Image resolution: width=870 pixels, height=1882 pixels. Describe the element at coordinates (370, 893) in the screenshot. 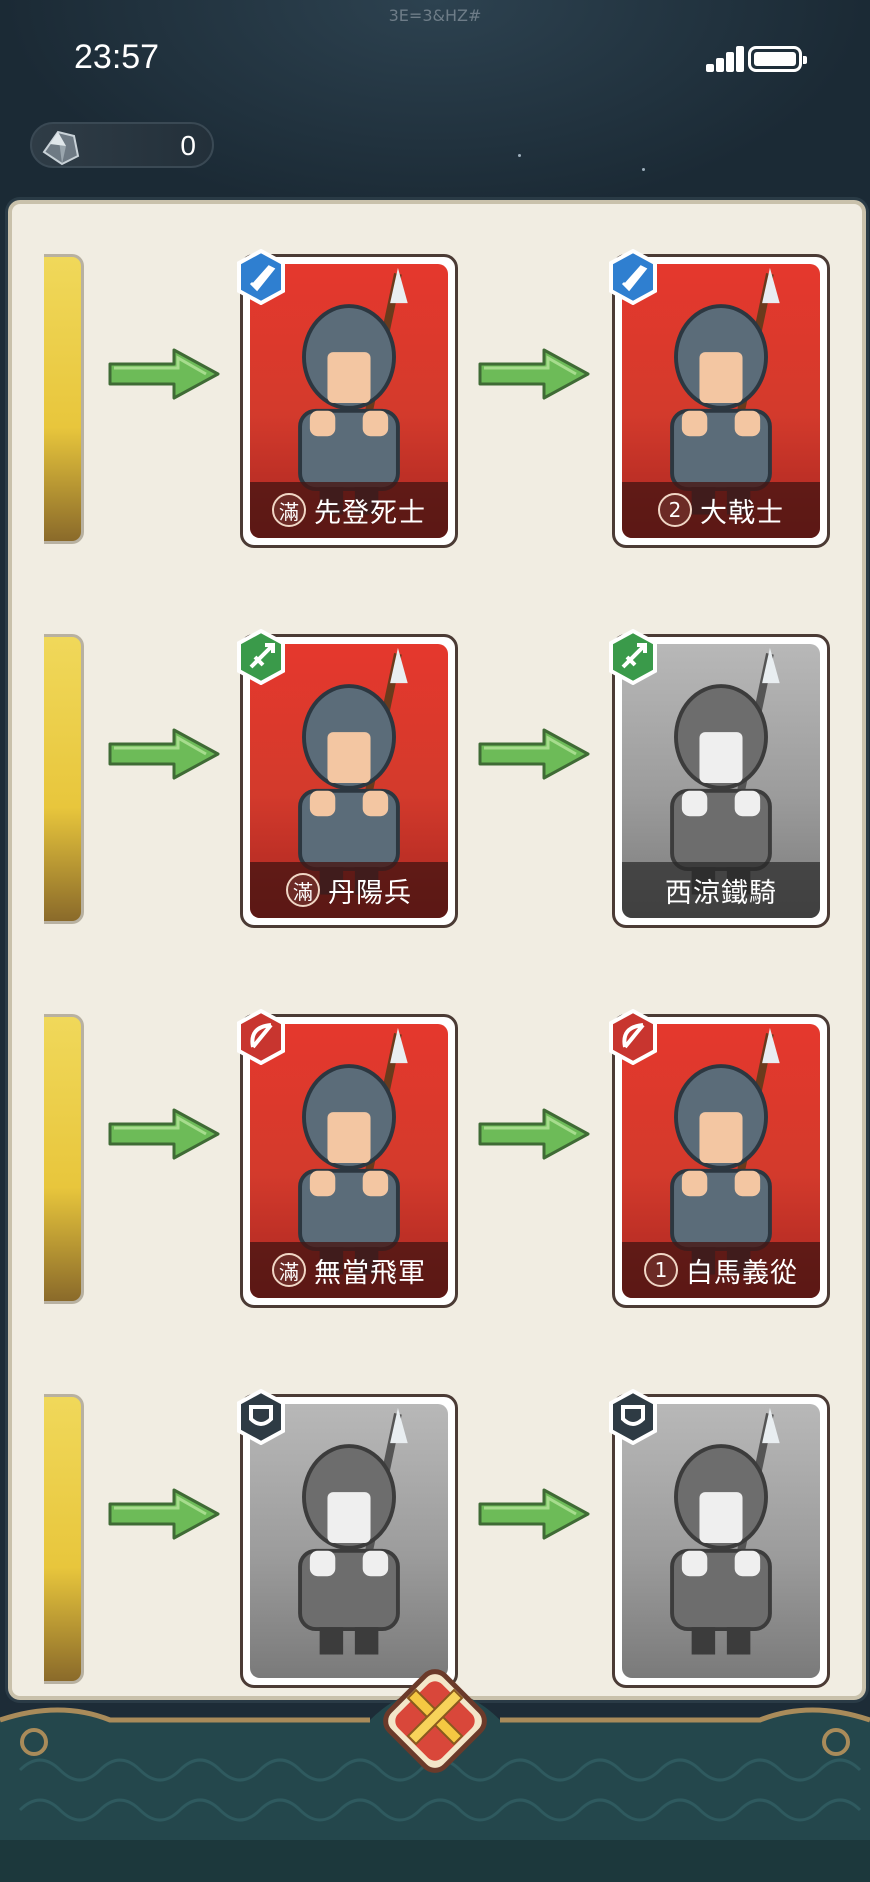

I see `unit-name: 丹陽兵` at that location.